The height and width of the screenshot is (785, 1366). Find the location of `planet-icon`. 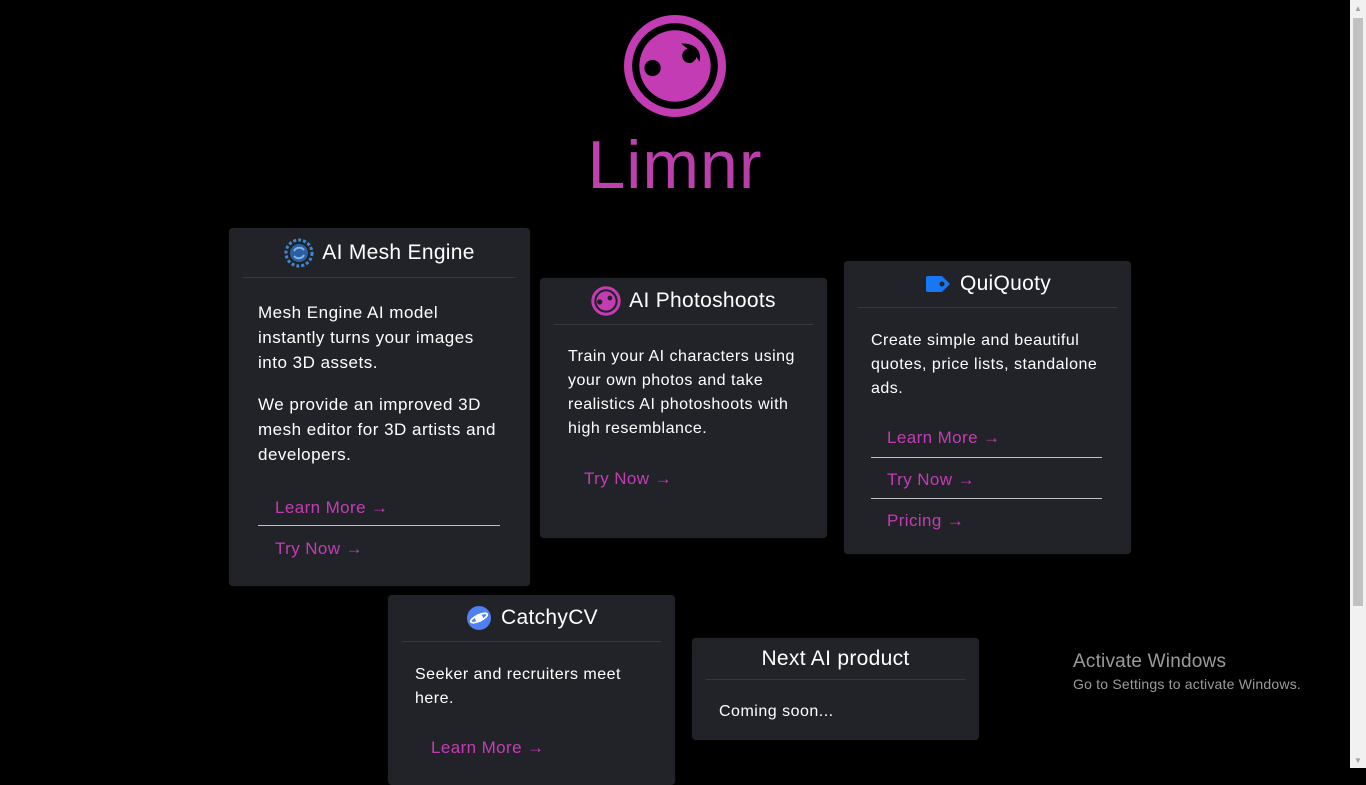

planet-icon is located at coordinates (479, 618).